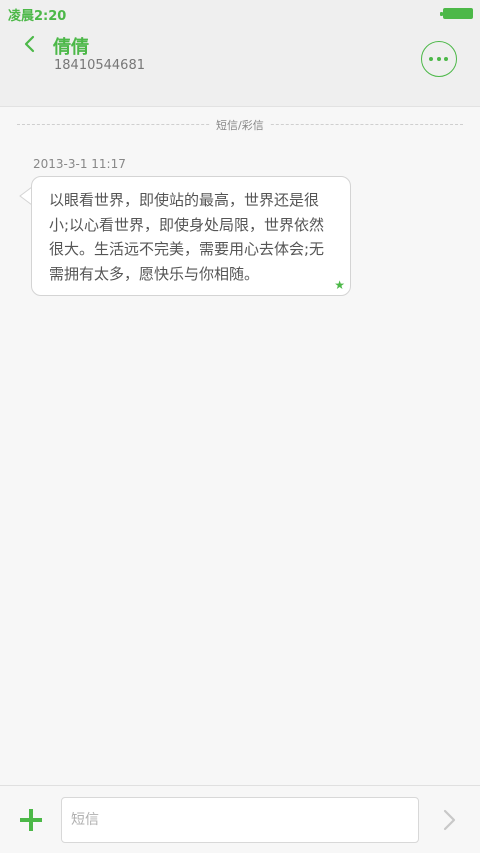 This screenshot has height=853, width=480. What do you see at coordinates (240, 13) in the screenshot?
I see `status-bar: 凌晨2:20` at bounding box center [240, 13].